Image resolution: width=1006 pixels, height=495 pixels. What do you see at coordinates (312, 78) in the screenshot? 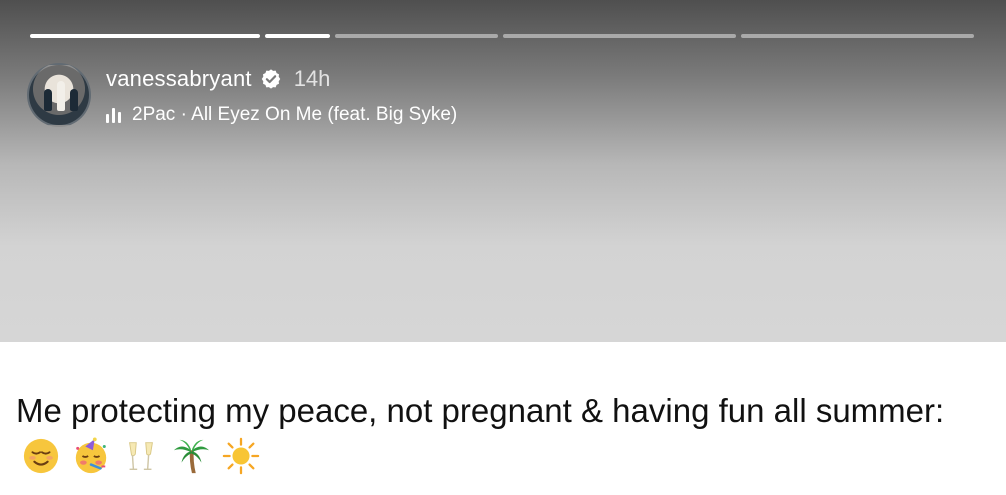
I see `post-time: 14h` at bounding box center [312, 78].